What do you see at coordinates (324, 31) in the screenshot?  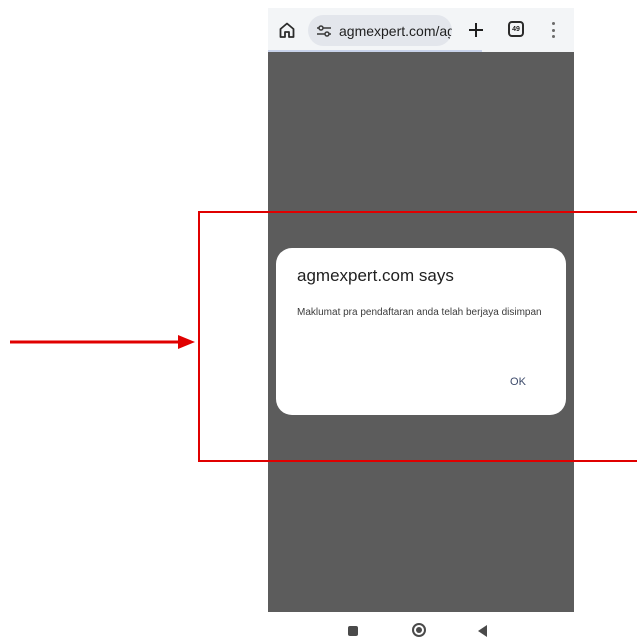 I see `tune-icon` at bounding box center [324, 31].